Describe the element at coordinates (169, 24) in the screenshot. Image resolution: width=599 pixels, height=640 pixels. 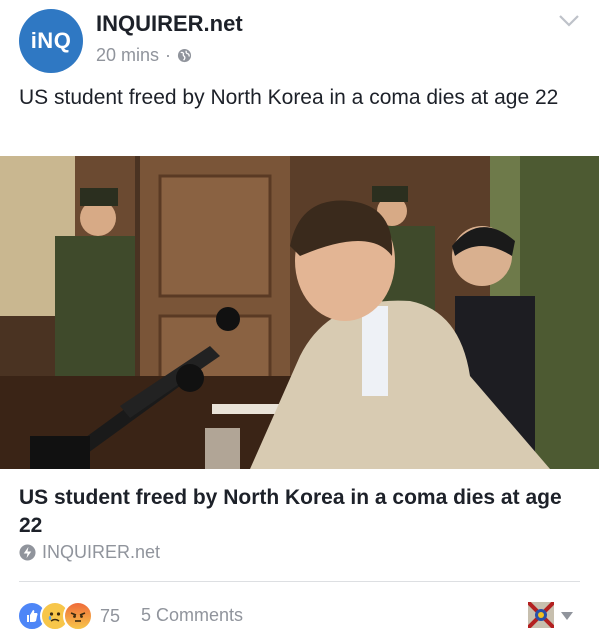
I see `page-name-link: INQUIRER.net` at that location.